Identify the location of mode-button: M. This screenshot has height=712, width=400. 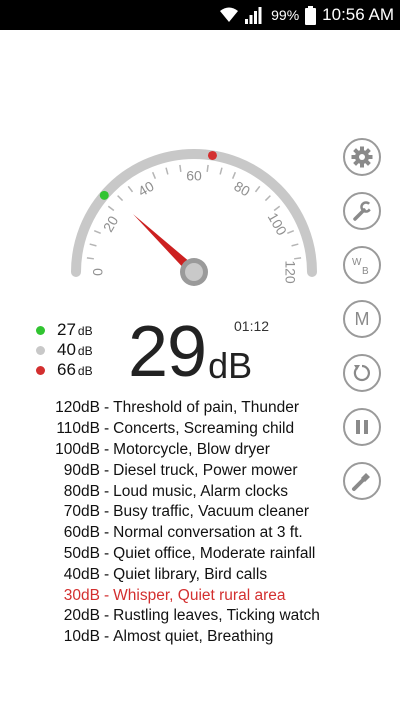
(362, 319).